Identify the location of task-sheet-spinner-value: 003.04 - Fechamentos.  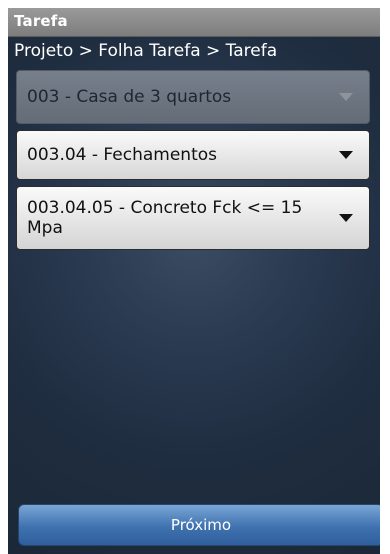
(122, 155).